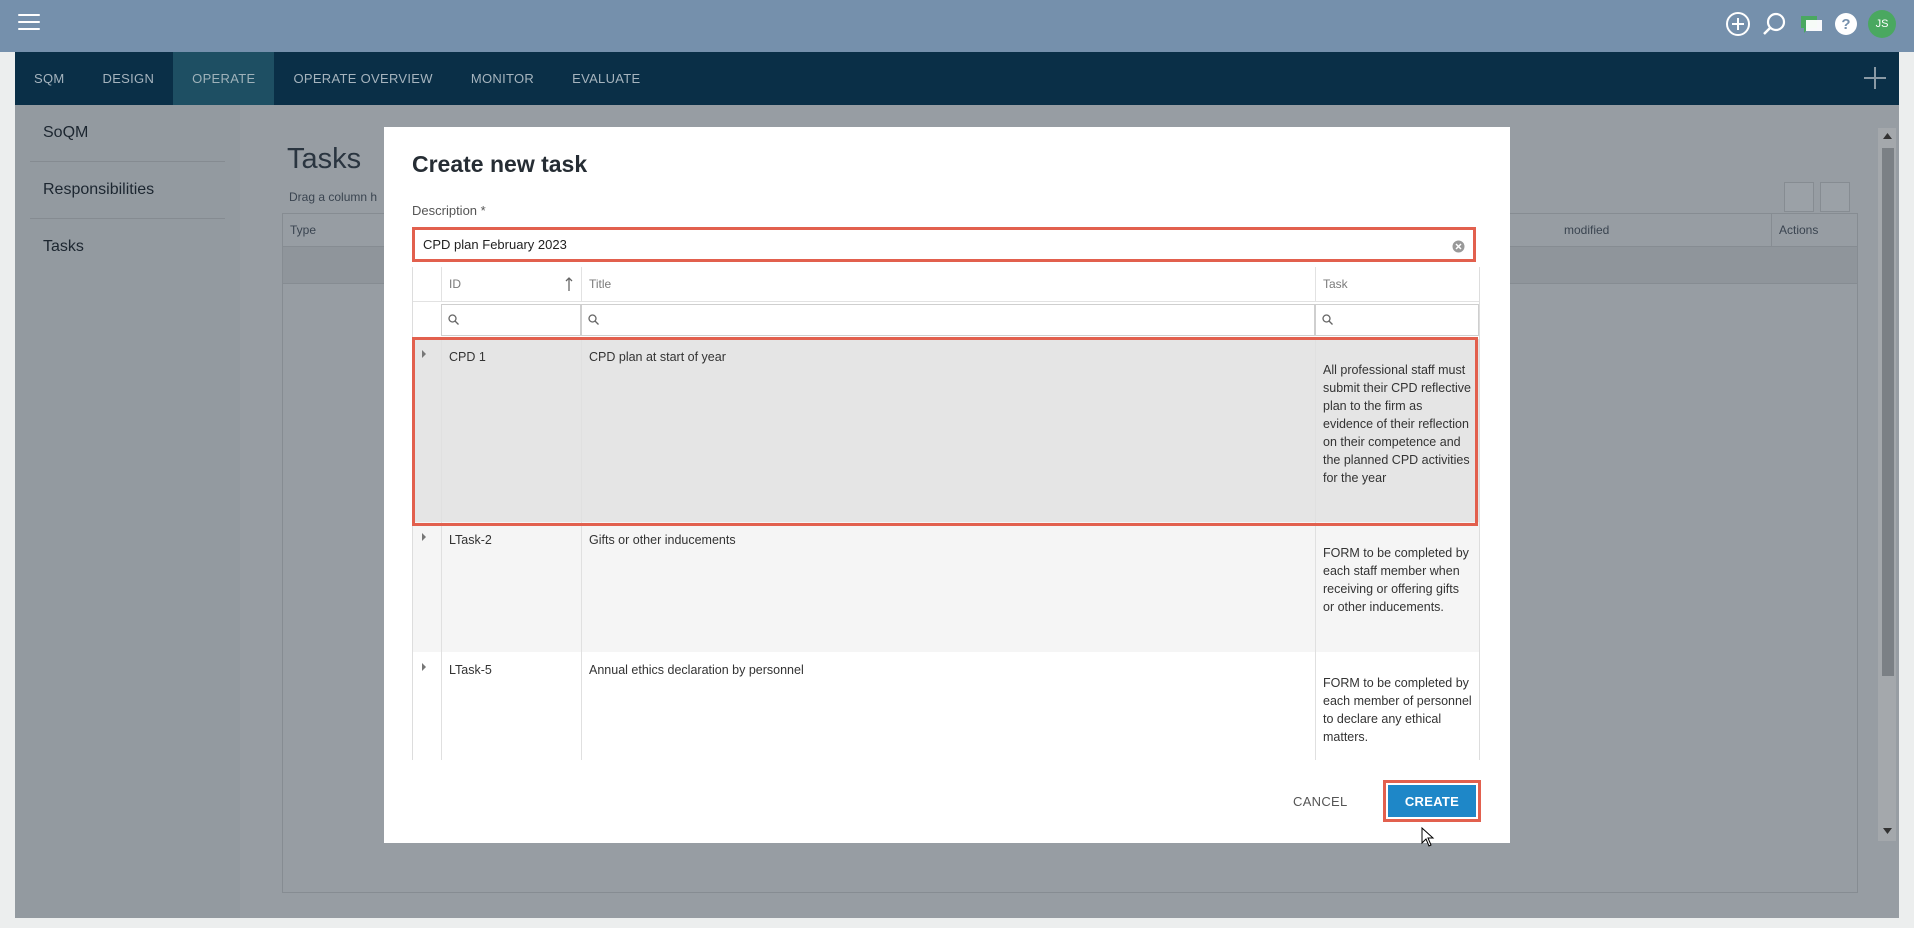  What do you see at coordinates (127, 511) in the screenshot?
I see `sidebar: SoQM Responsibilities Tasks` at bounding box center [127, 511].